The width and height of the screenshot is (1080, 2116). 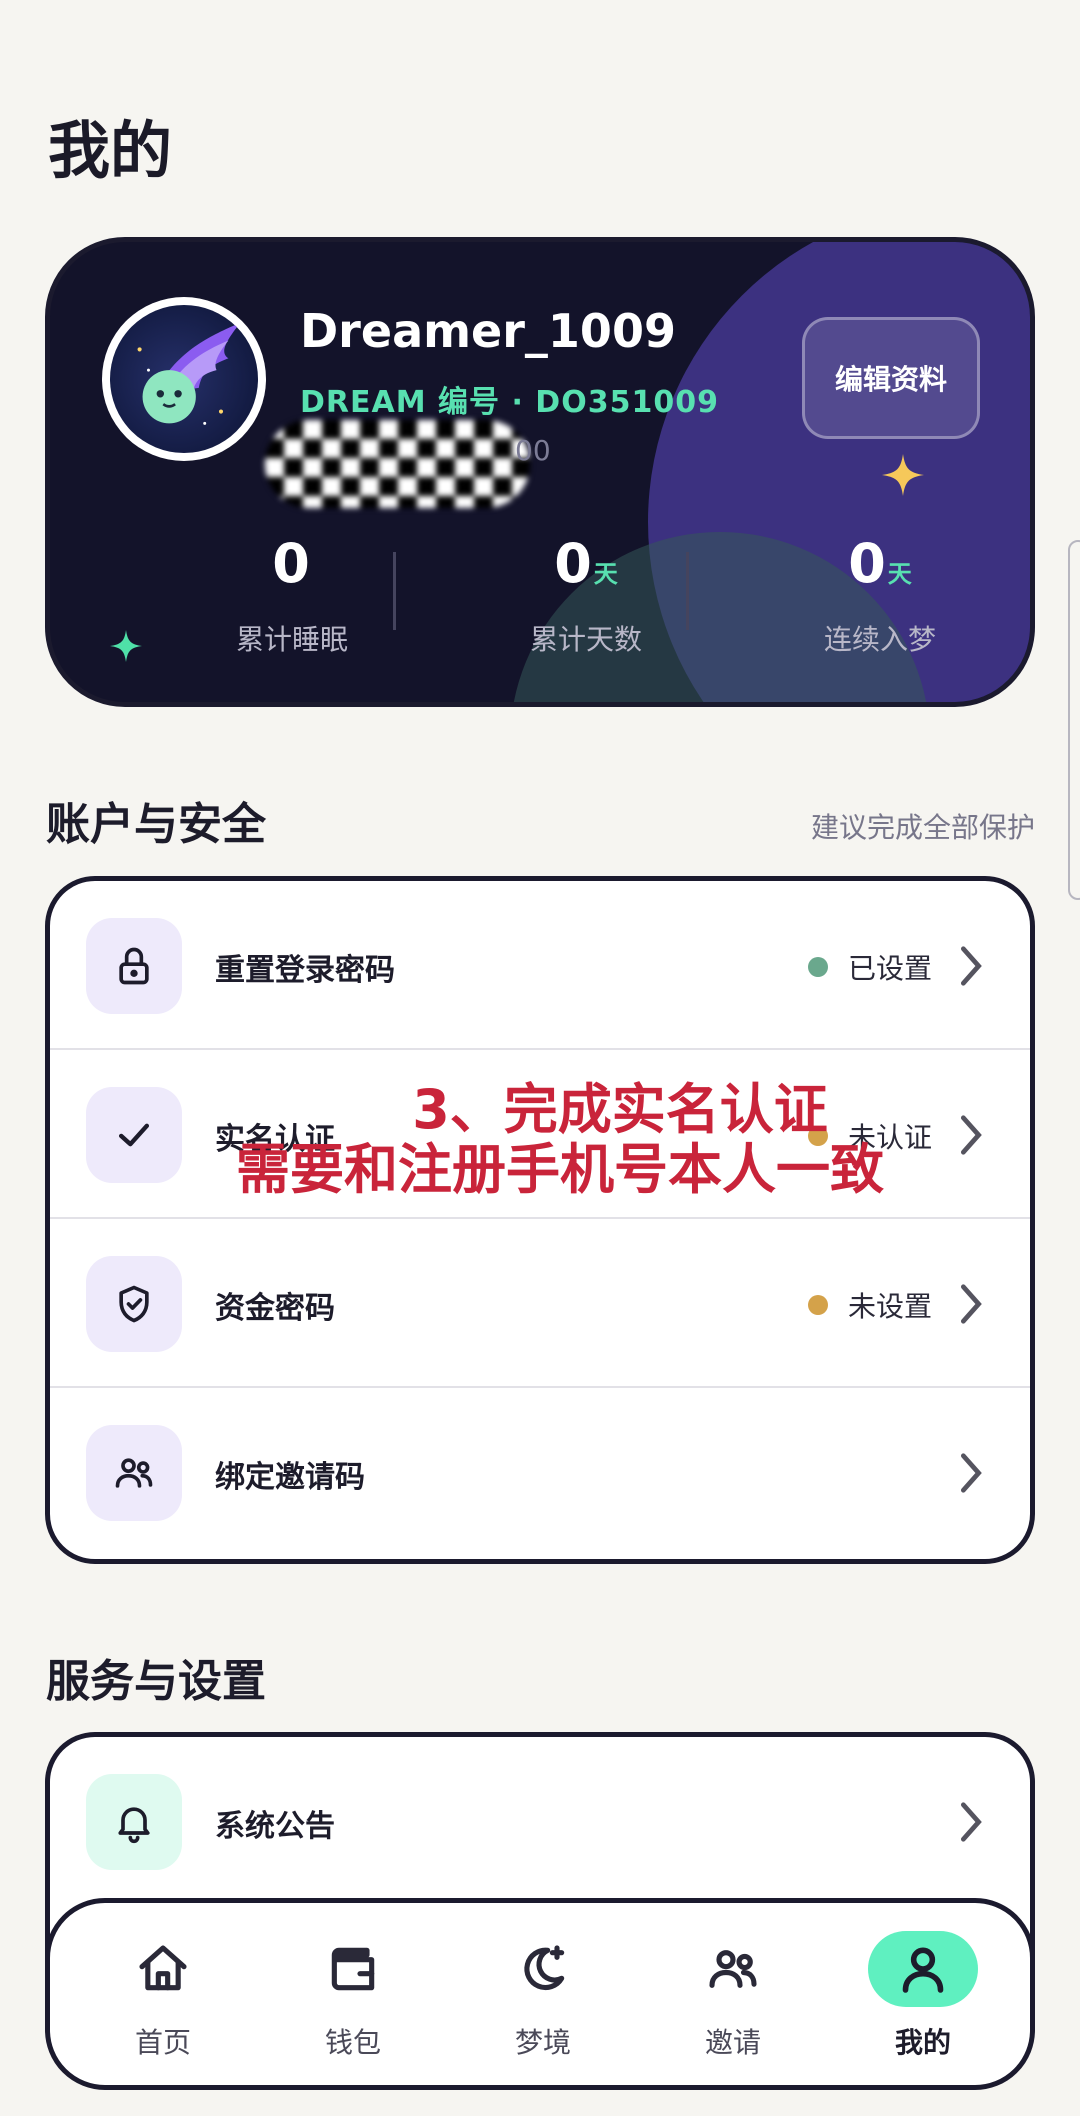 What do you see at coordinates (732, 2042) in the screenshot?
I see `nav-label: 邀请` at bounding box center [732, 2042].